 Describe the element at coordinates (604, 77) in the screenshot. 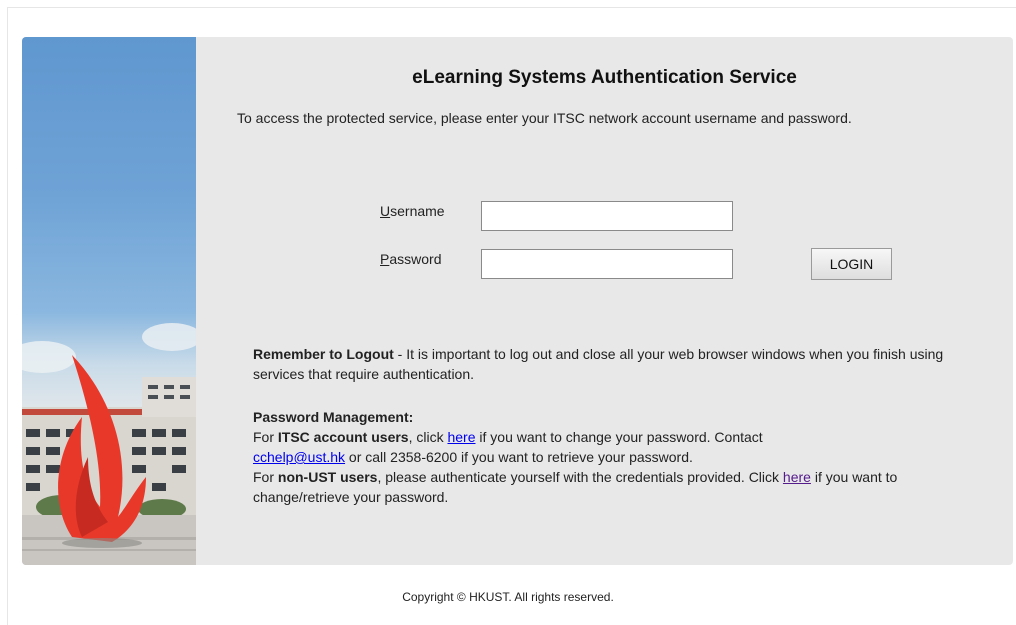

I see `page-title: eLearning Systems Authentication Service` at that location.